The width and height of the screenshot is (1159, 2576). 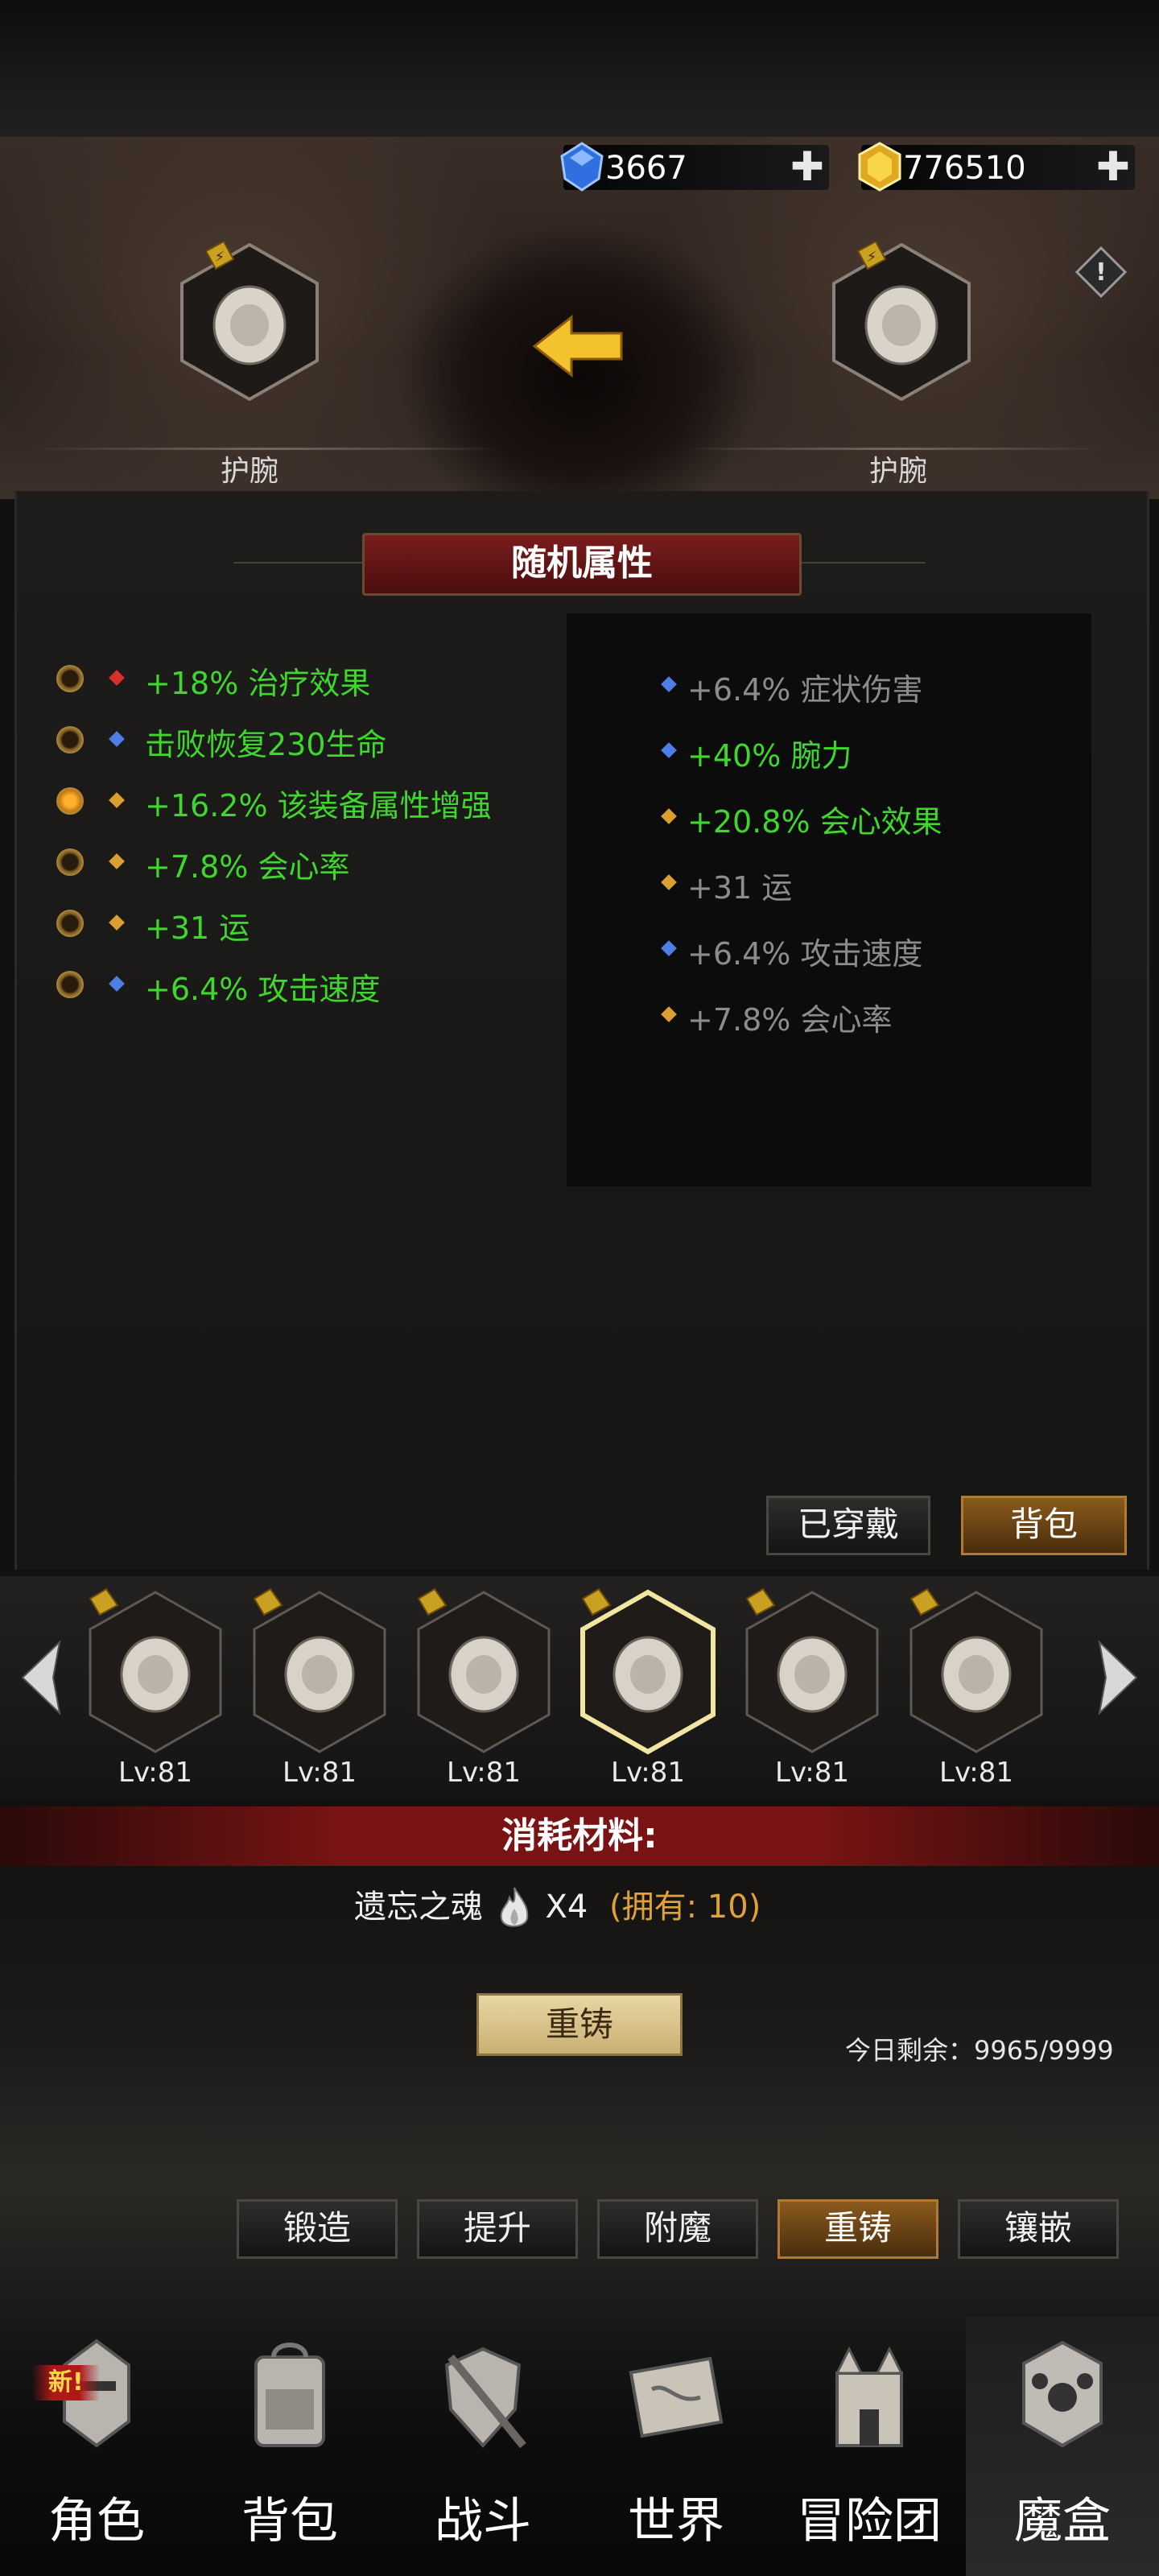 I want to click on magic-box-icon, so click(x=1062, y=2394).